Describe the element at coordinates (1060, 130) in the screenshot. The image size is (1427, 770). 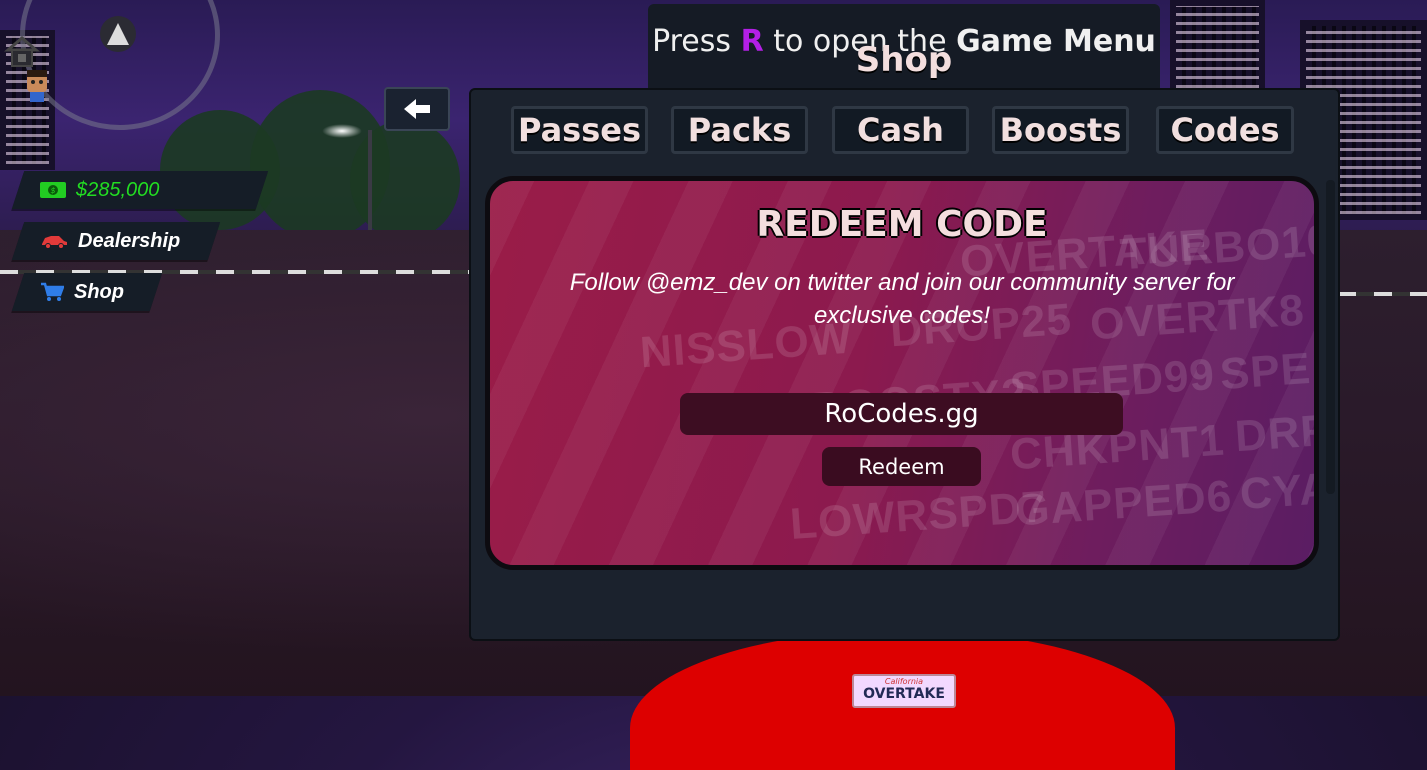
I see `tab-boosts: Boosts` at that location.